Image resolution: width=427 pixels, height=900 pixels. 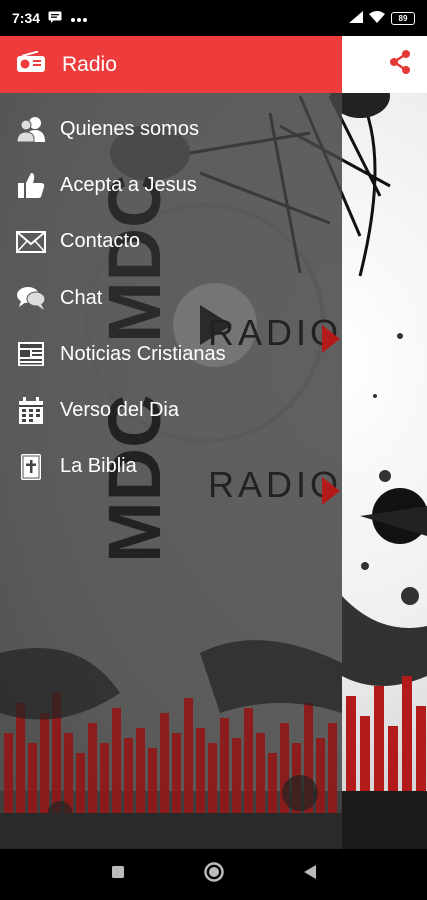 I want to click on chat-icon, so click(x=31, y=298).